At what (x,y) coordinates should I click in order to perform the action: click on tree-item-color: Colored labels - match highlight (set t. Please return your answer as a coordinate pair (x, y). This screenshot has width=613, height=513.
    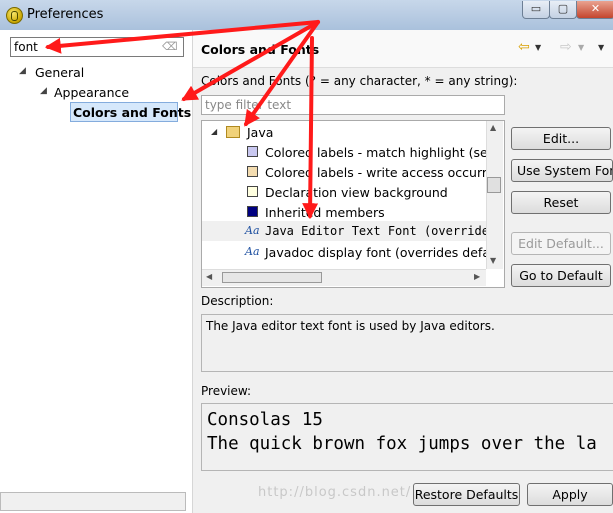
    Looking at the image, I should click on (344, 152).